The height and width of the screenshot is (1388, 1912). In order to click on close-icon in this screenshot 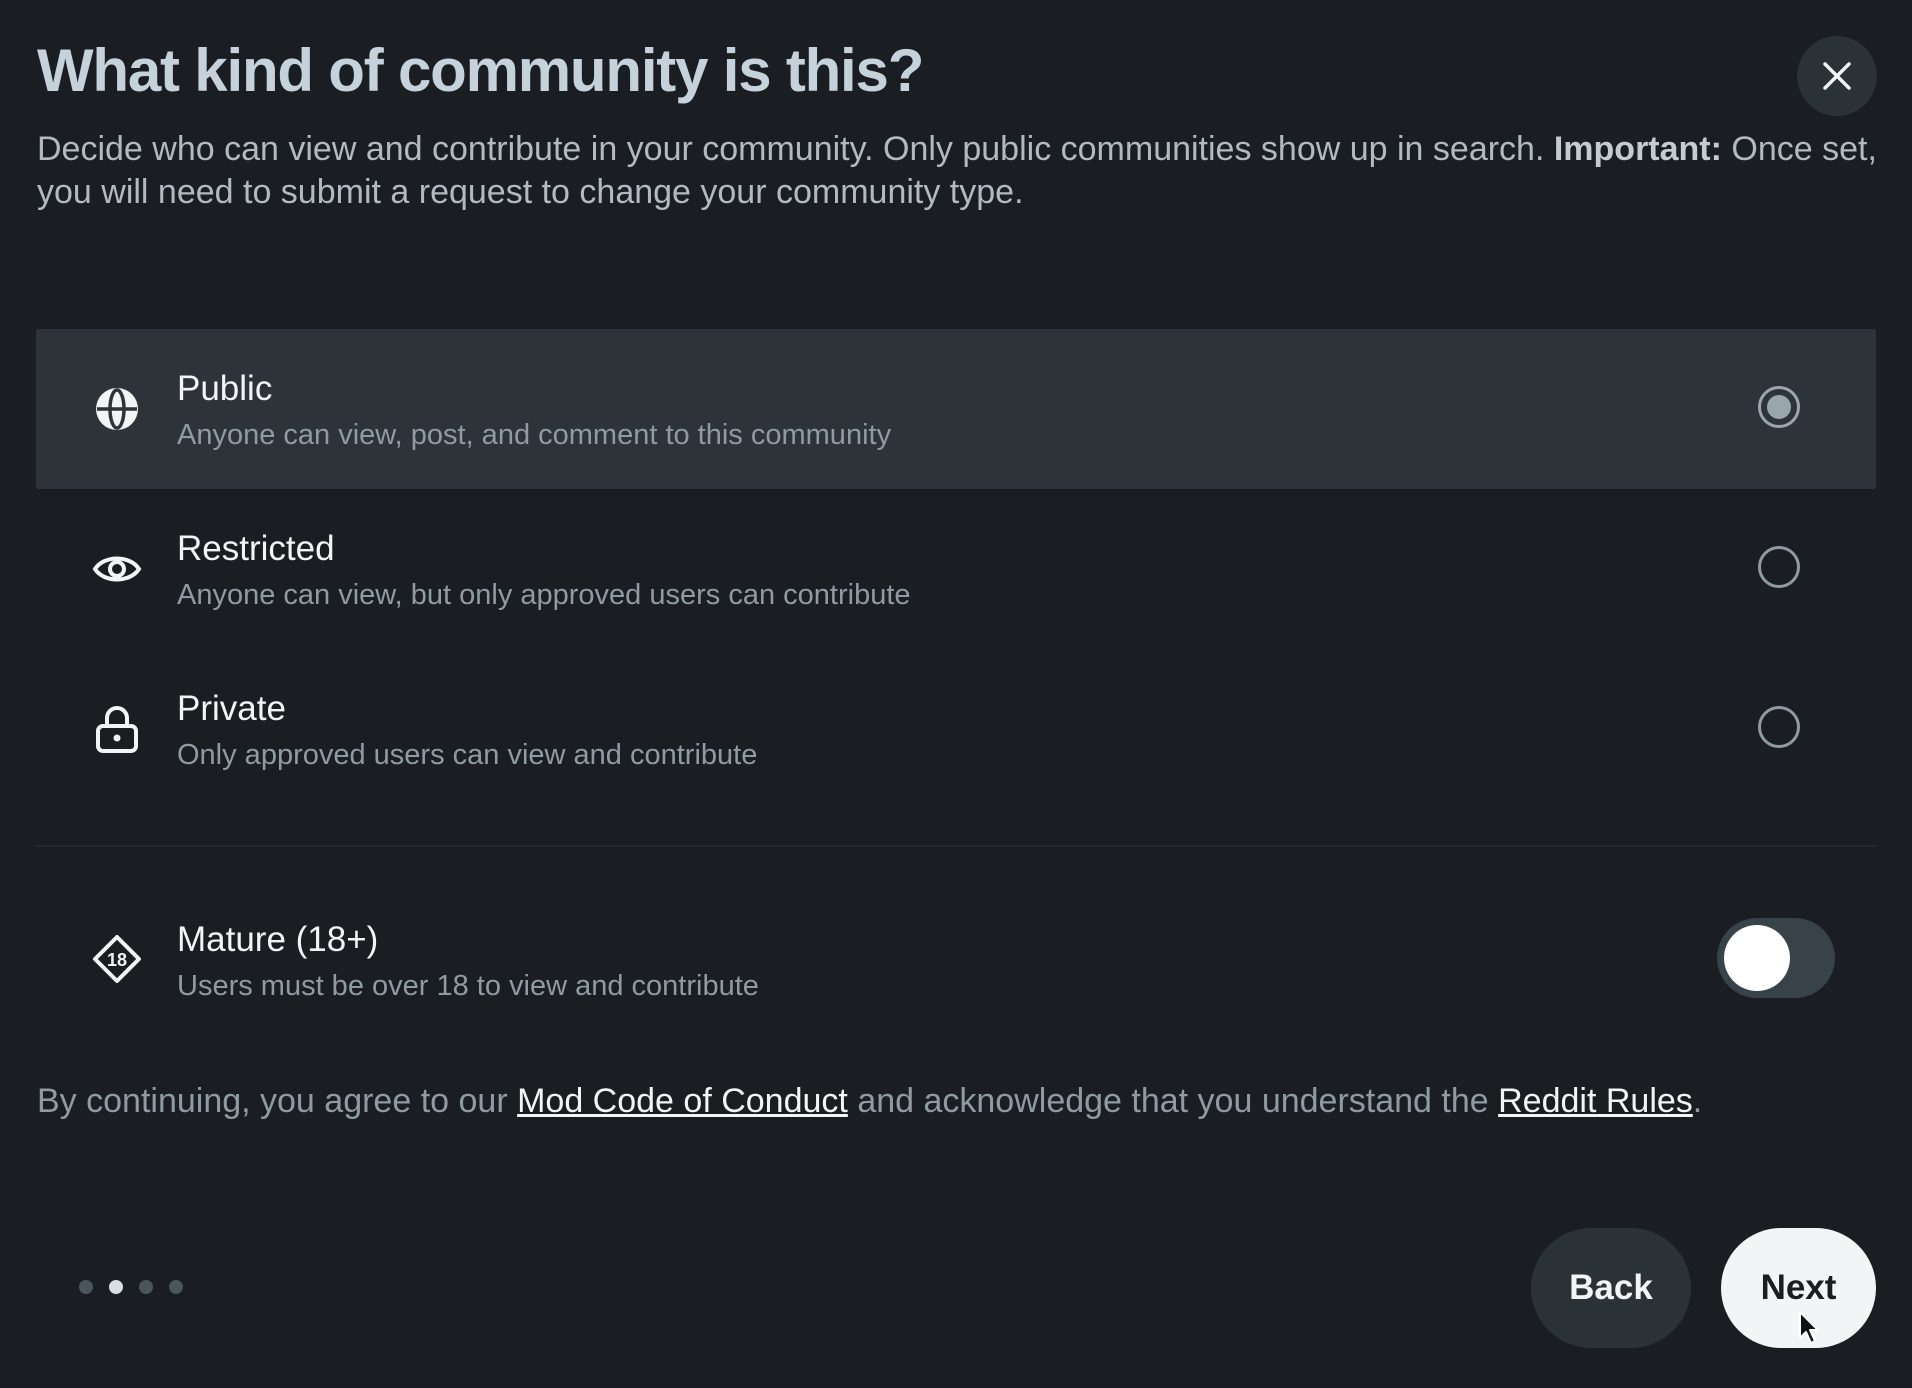, I will do `click(1837, 76)`.